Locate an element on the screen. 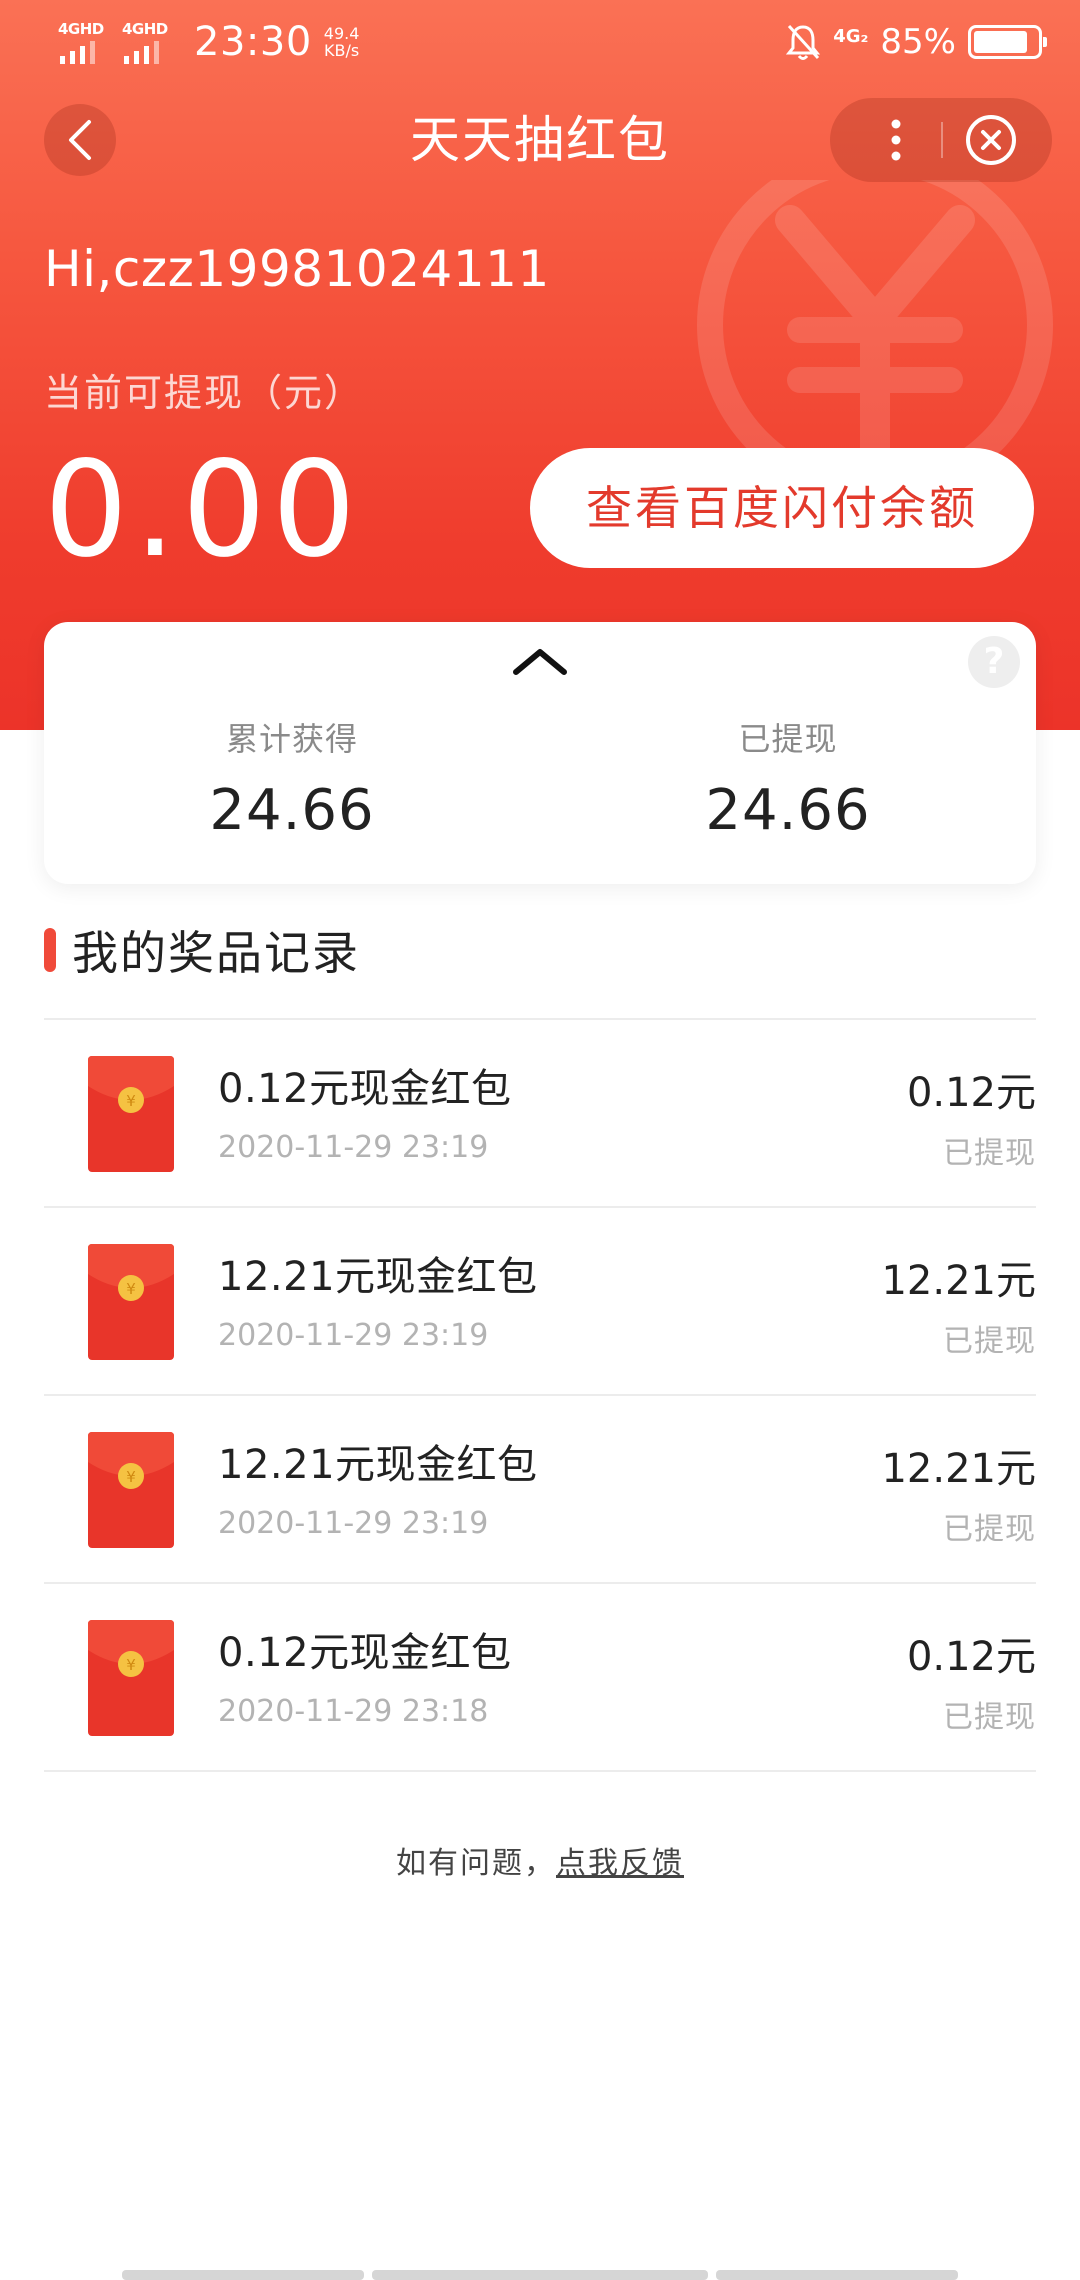 The height and width of the screenshot is (2280, 1080). total-earned-label: 累计获得 is located at coordinates (291, 739).